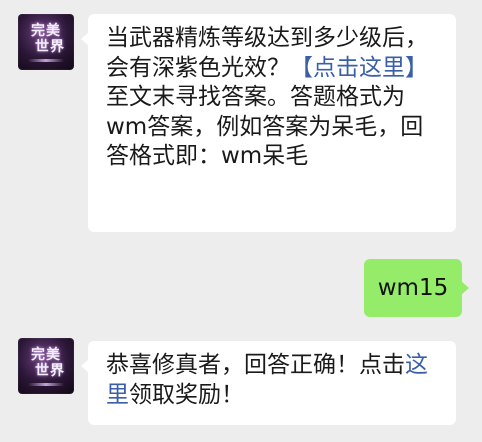 Image resolution: width=482 pixels, height=442 pixels. What do you see at coordinates (186, 394) in the screenshot?
I see `message-text: 领取奖励！` at bounding box center [186, 394].